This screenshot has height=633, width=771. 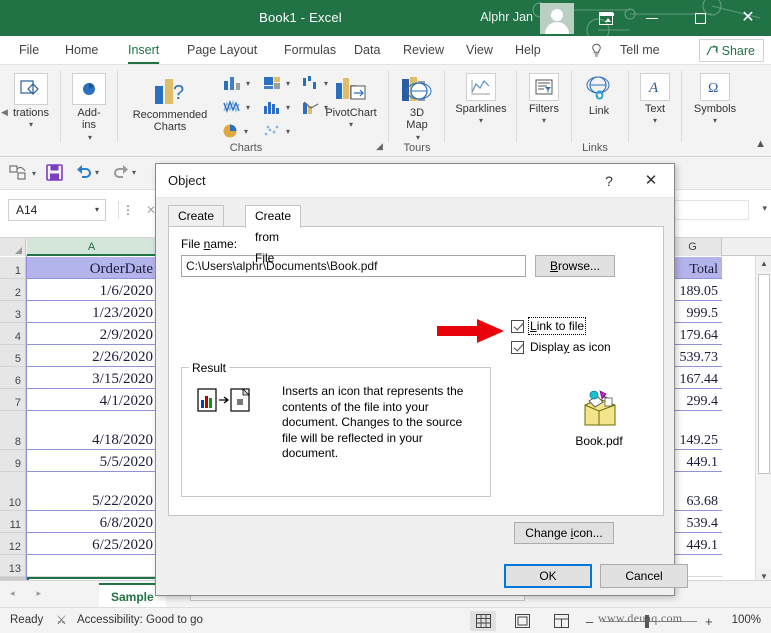 What do you see at coordinates (13, 312) in the screenshot?
I see `row-header-3: 3` at bounding box center [13, 312].